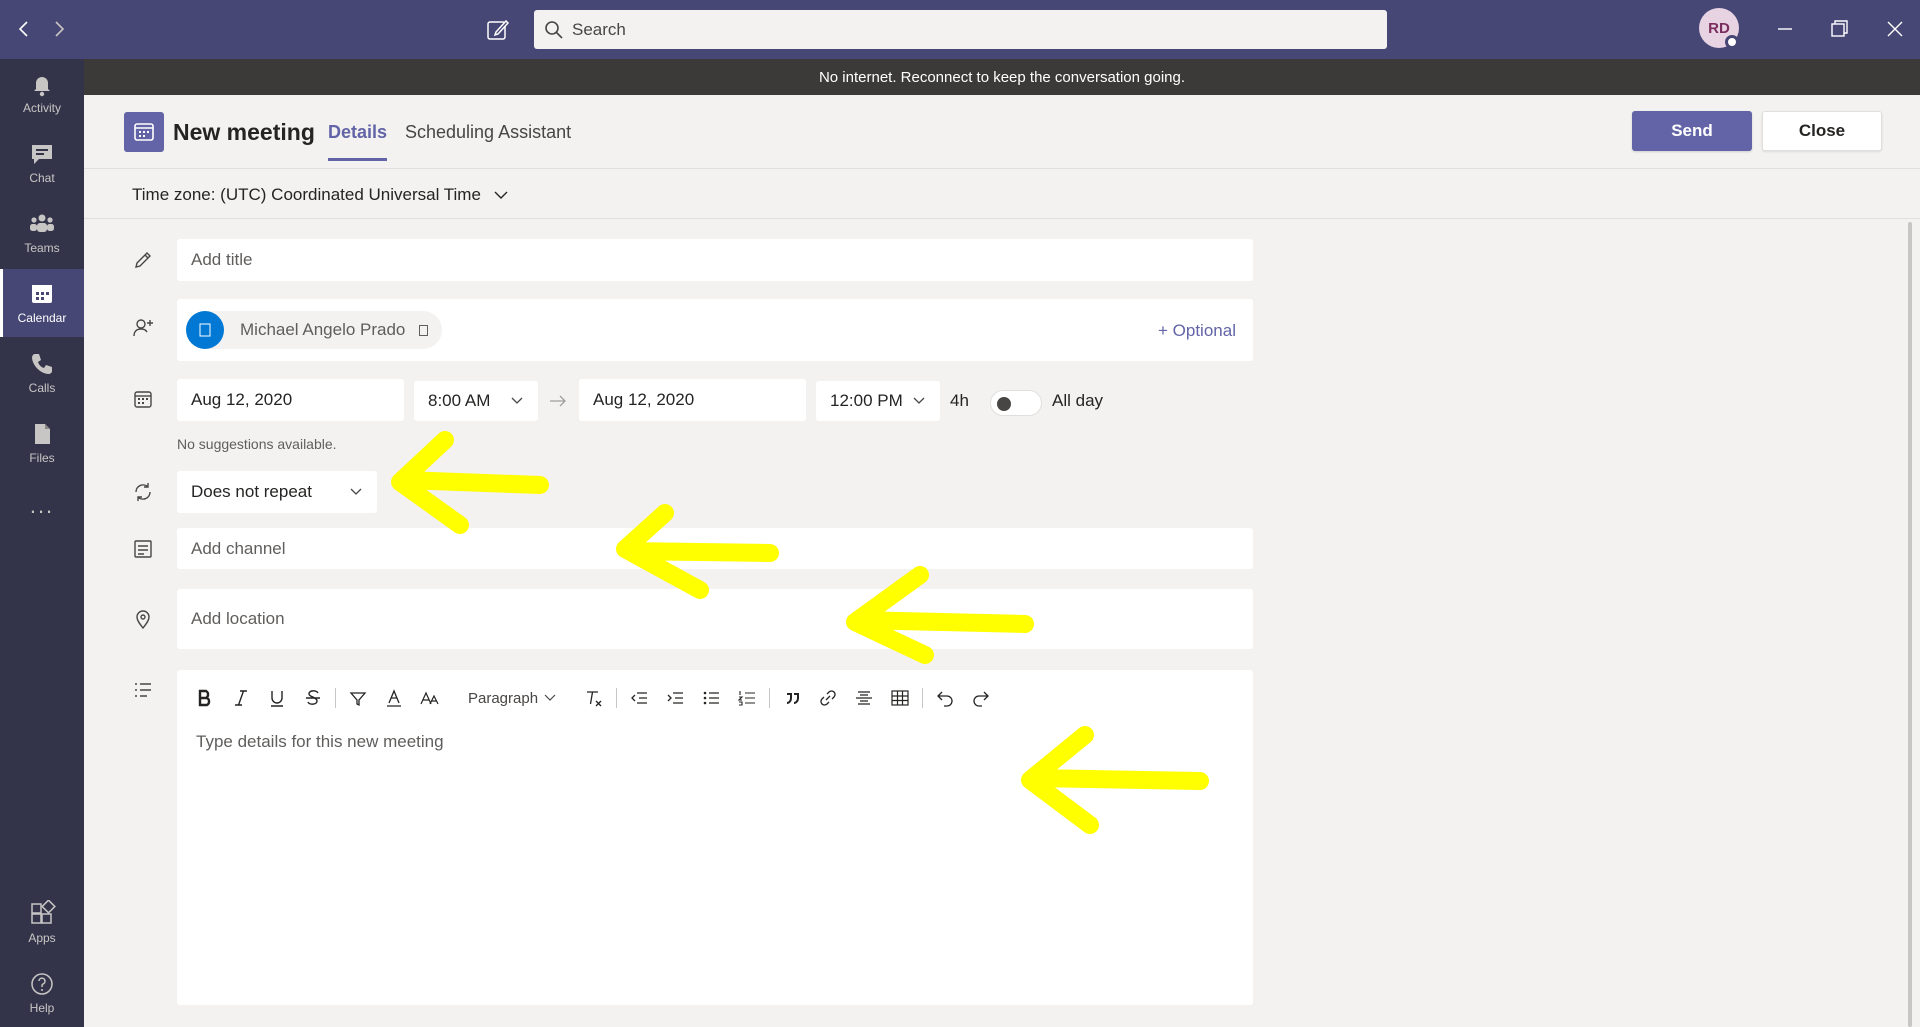 The image size is (1920, 1027). What do you see at coordinates (244, 132) in the screenshot?
I see `page-title: New meeting` at bounding box center [244, 132].